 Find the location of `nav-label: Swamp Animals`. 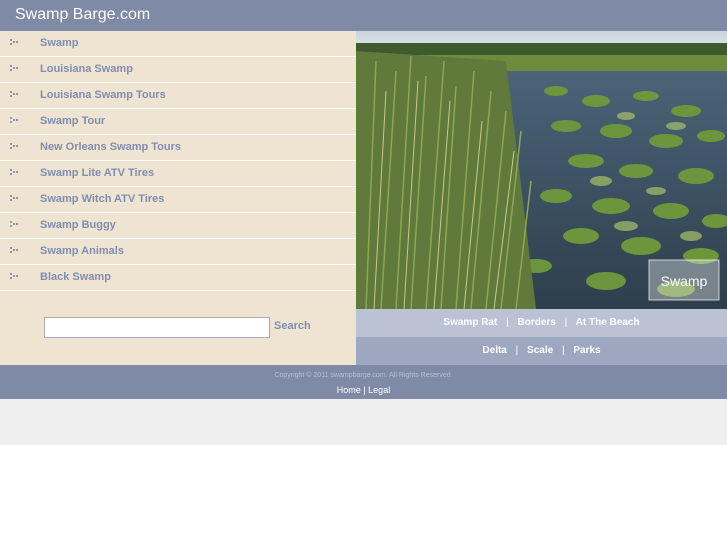

nav-label: Swamp Animals is located at coordinates (82, 251).